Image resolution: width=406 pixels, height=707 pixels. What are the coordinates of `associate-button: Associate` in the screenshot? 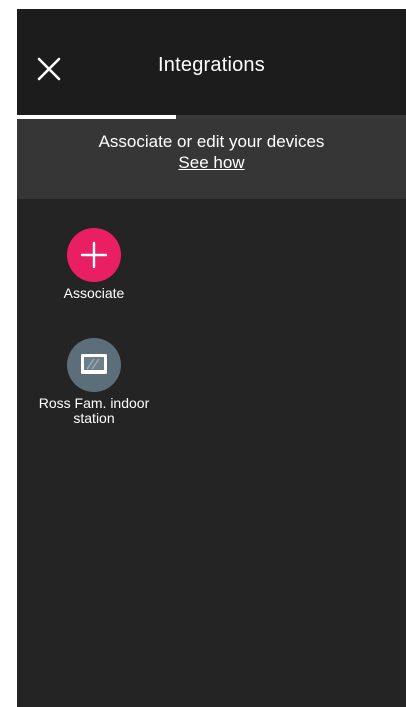 It's located at (94, 264).